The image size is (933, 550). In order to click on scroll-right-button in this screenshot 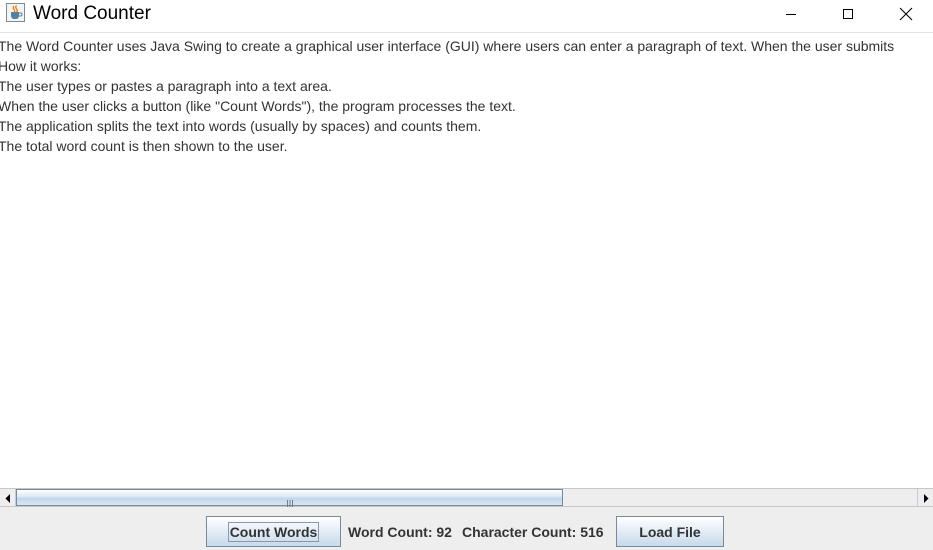, I will do `click(925, 497)`.